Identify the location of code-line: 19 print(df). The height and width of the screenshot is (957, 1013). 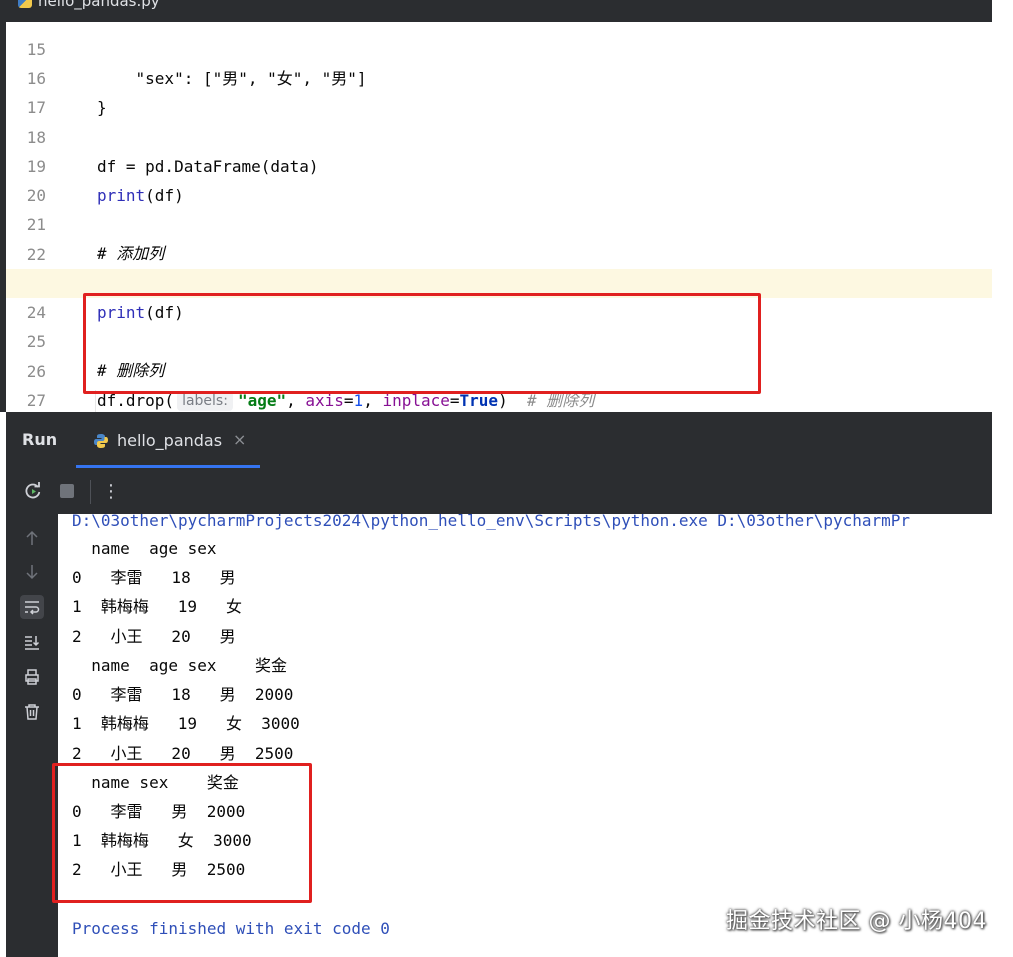
(499, 164).